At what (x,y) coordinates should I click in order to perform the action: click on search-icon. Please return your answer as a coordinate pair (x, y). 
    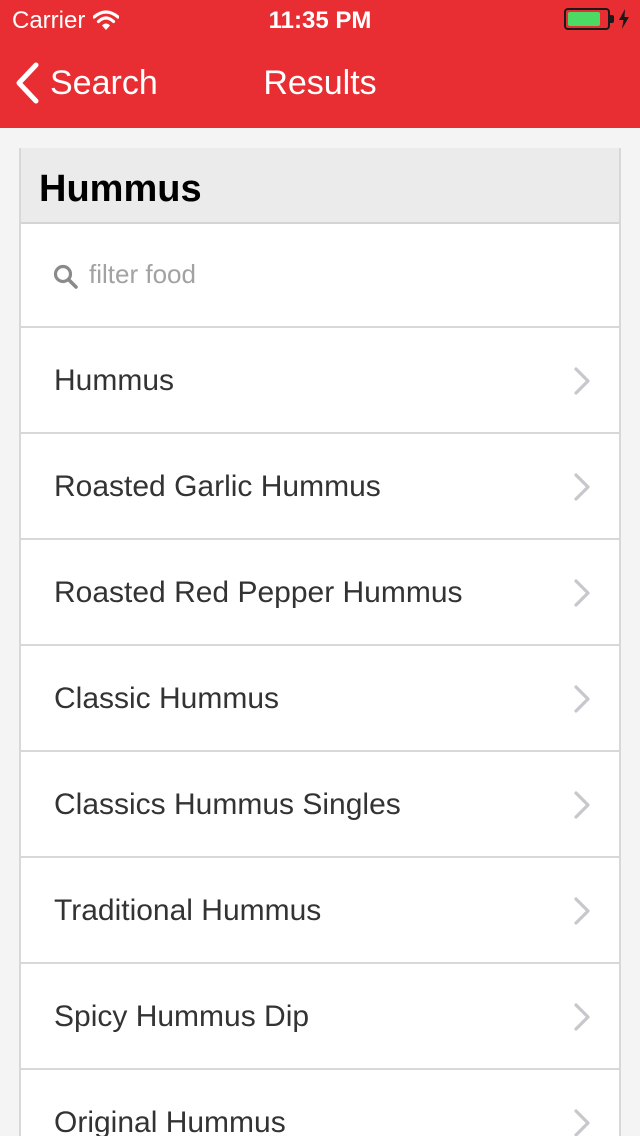
    Looking at the image, I should click on (65, 276).